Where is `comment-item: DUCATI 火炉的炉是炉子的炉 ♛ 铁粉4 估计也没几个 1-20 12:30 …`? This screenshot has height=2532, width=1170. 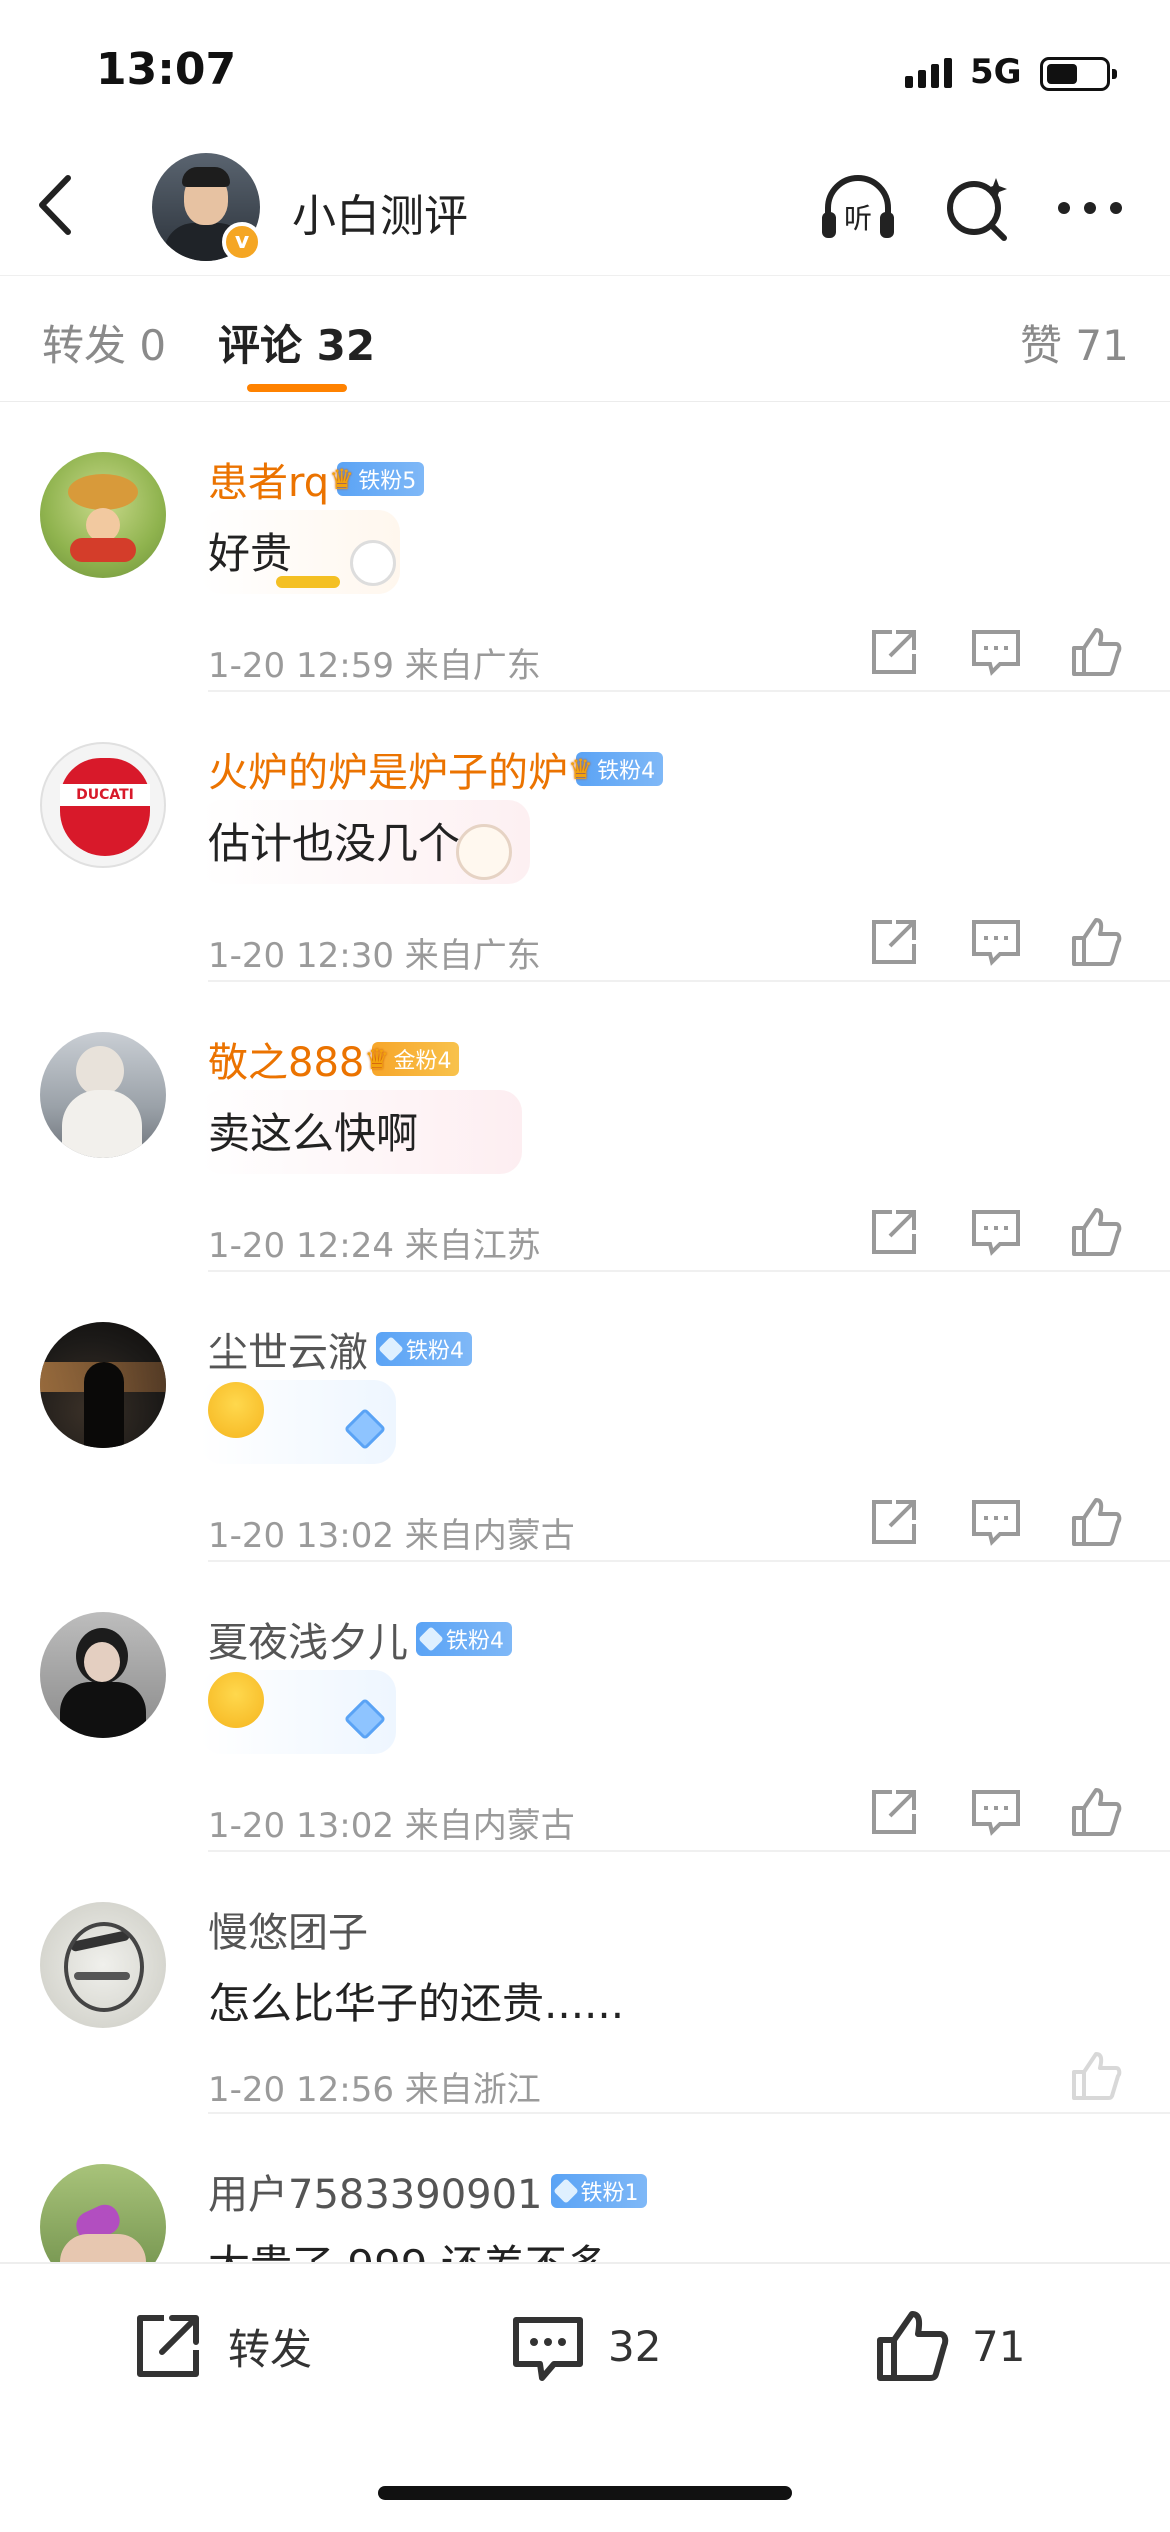 comment-item: DUCATI 火炉的炉是炉子的炉 ♛ 铁粉4 估计也没几个 1-20 12:30 … is located at coordinates (585, 837).